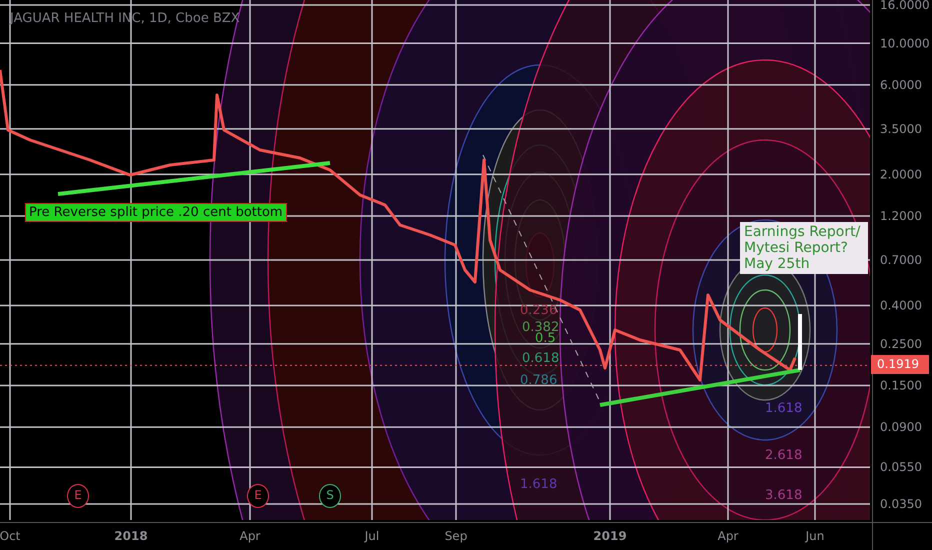 The height and width of the screenshot is (550, 932). What do you see at coordinates (901, 216) in the screenshot?
I see `price-axis-label: 1.2000` at bounding box center [901, 216].